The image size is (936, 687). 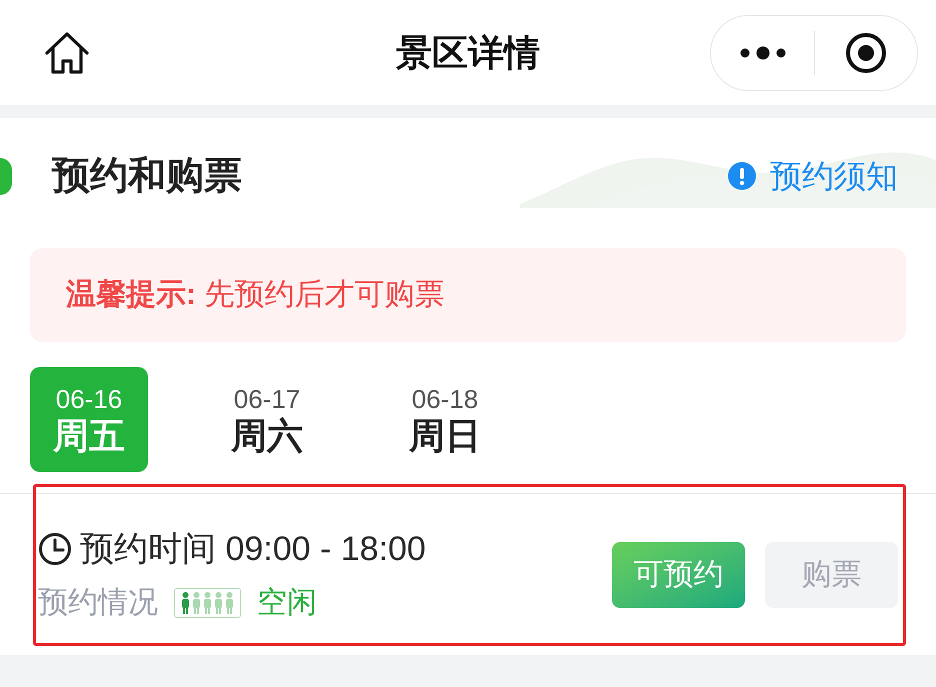 What do you see at coordinates (253, 549) in the screenshot?
I see `slot-time: 预约时间 09:00 - 18:00` at bounding box center [253, 549].